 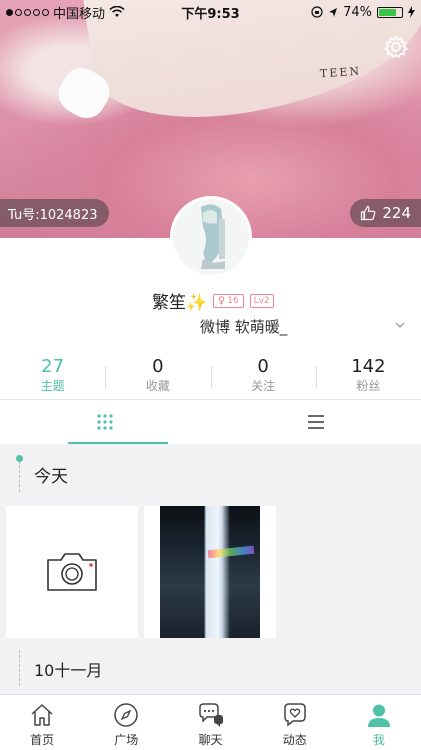 I want to click on name-row: 繁笙✨ 16 Lv2, so click(x=213, y=300).